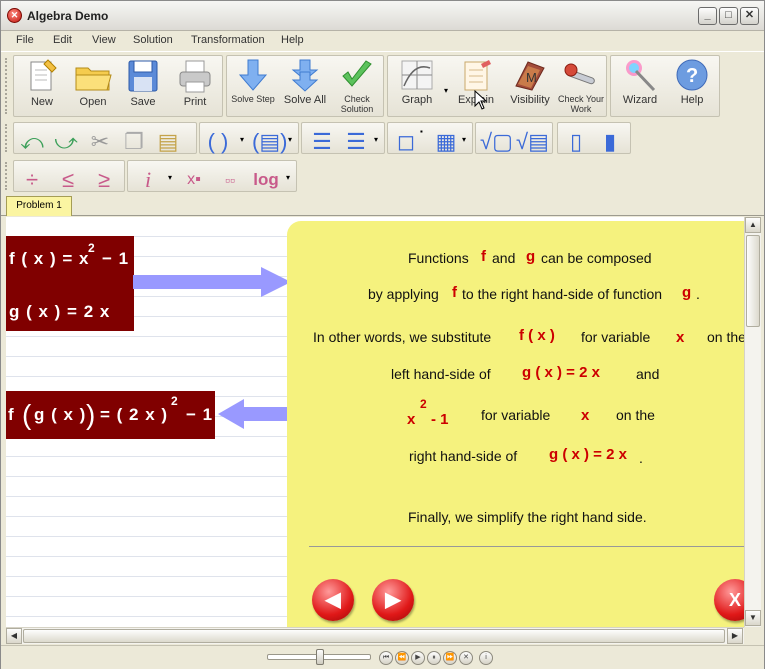 The width and height of the screenshot is (765, 669). What do you see at coordinates (707, 16) in the screenshot?
I see `minimize-button: _` at bounding box center [707, 16].